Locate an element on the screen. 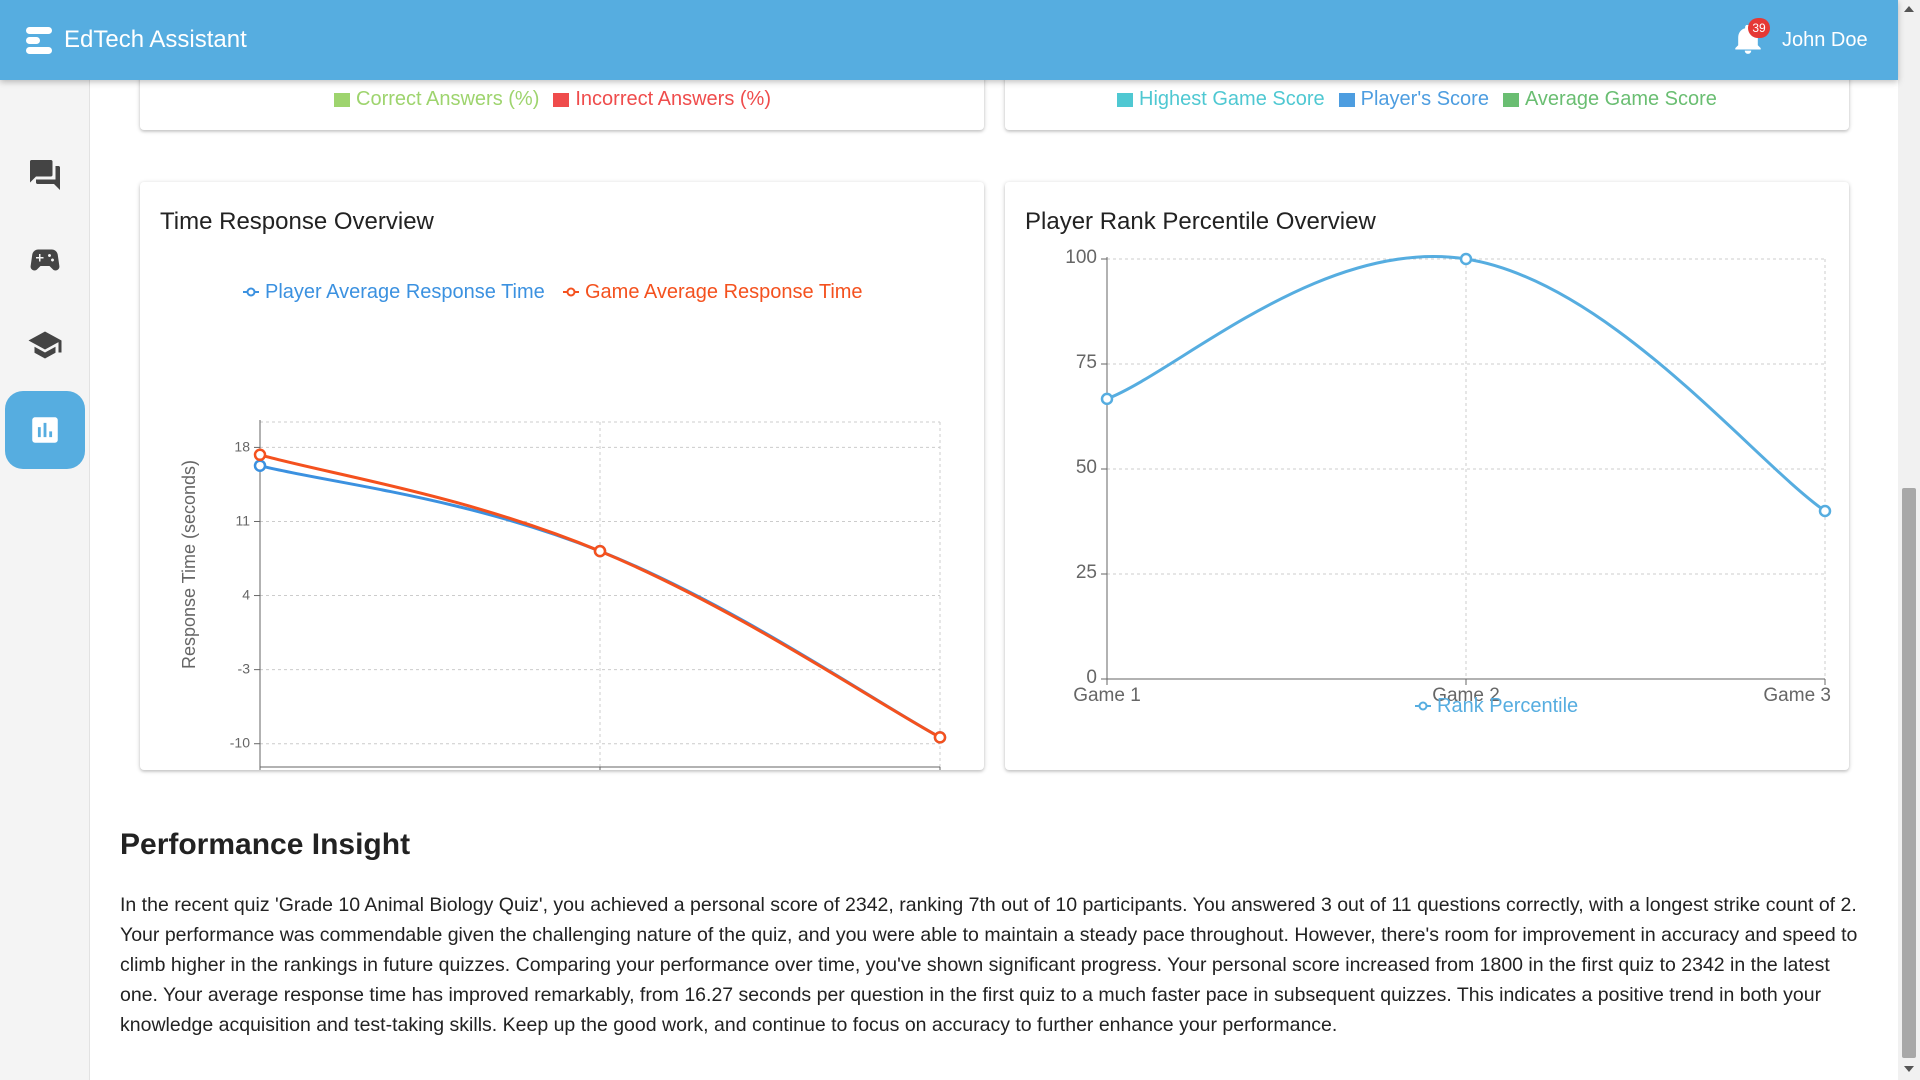 Image resolution: width=1920 pixels, height=1080 pixels. scroll-down-arrow-icon is located at coordinates (1909, 1069).